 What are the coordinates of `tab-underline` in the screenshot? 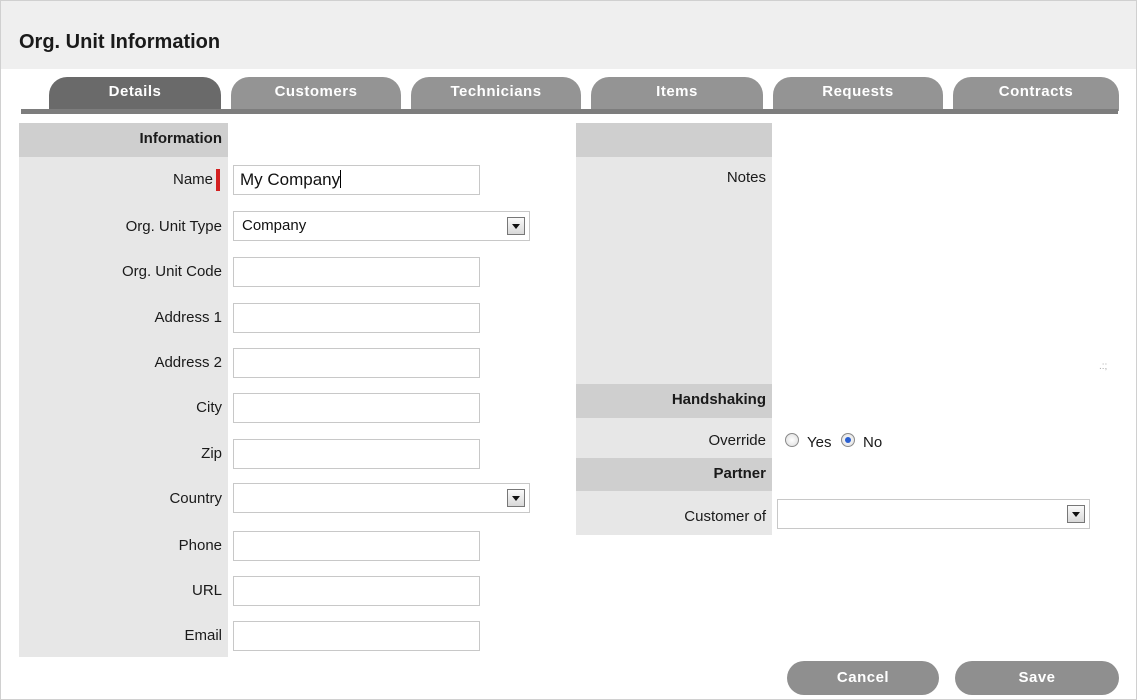 It's located at (569, 111).